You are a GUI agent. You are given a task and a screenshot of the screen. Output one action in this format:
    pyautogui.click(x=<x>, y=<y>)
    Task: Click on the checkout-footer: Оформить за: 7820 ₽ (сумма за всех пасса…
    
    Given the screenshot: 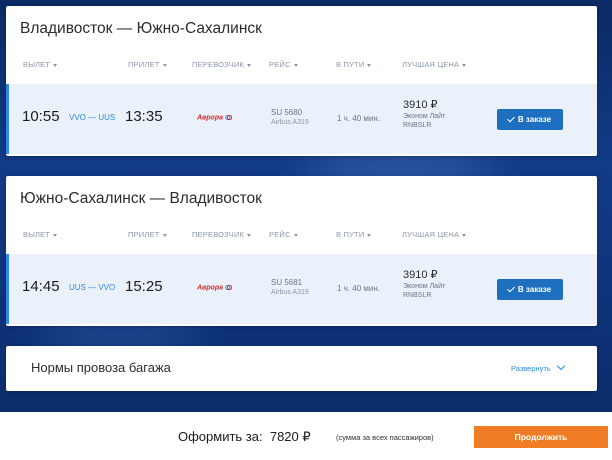 What is the action you would take?
    pyautogui.click(x=306, y=436)
    